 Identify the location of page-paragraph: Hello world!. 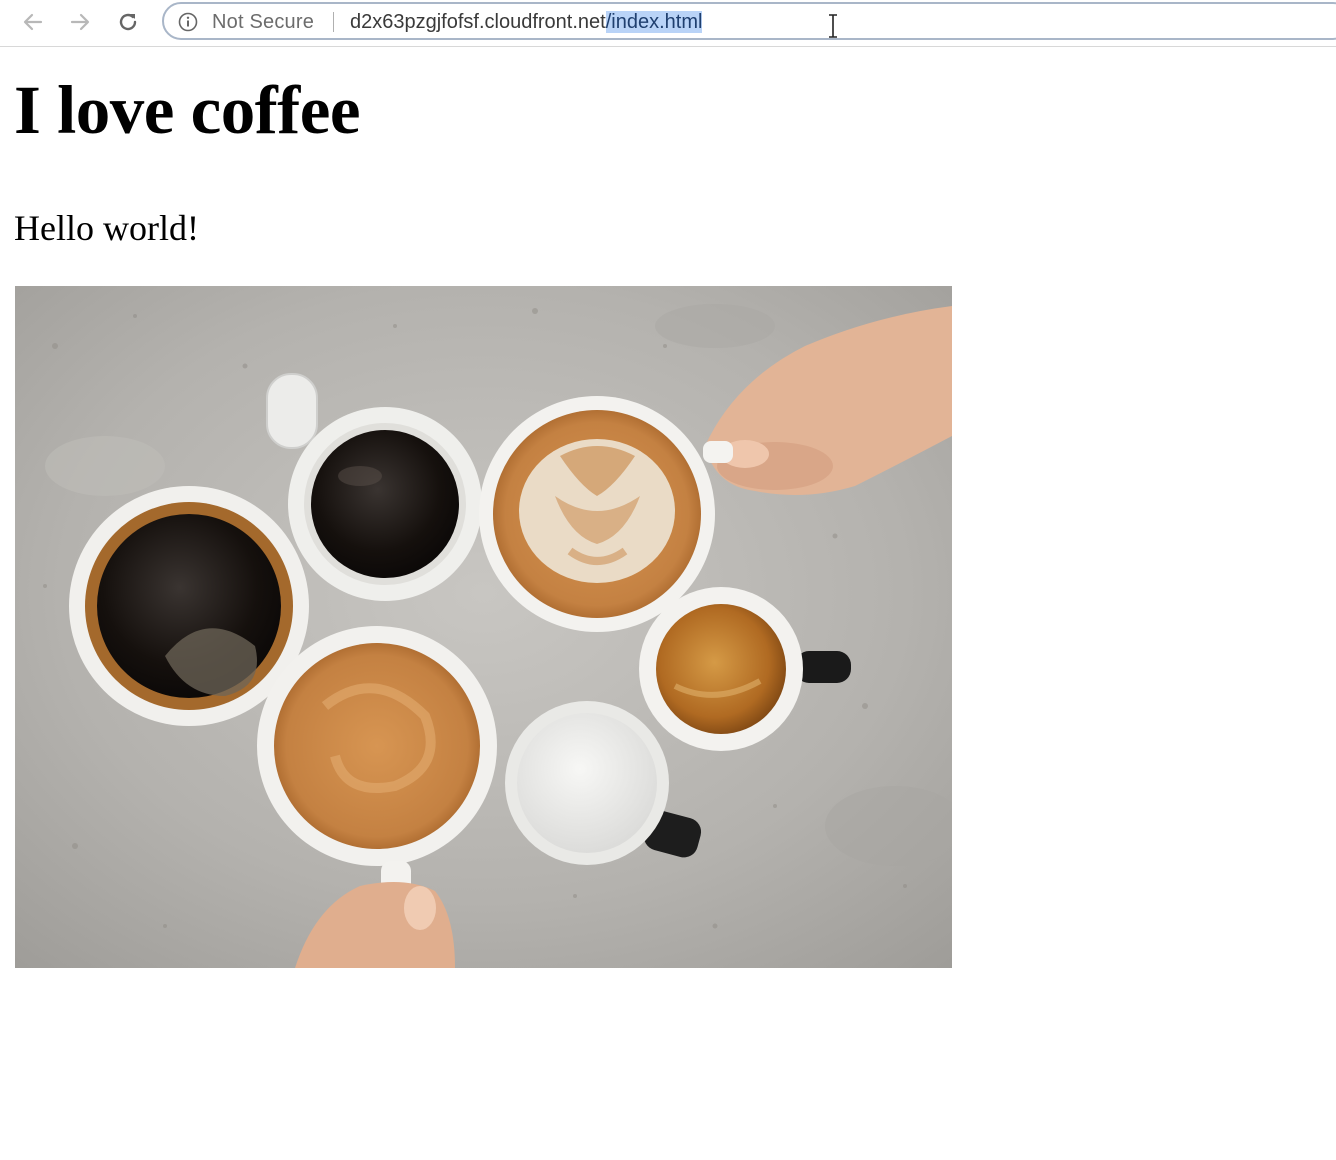
(106, 228).